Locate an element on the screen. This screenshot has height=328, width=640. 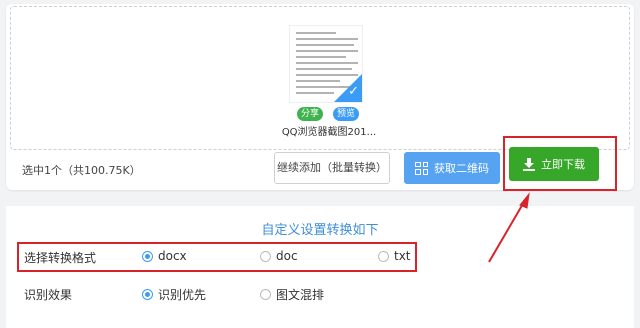
annotation-arrow is located at coordinates (509, 227).